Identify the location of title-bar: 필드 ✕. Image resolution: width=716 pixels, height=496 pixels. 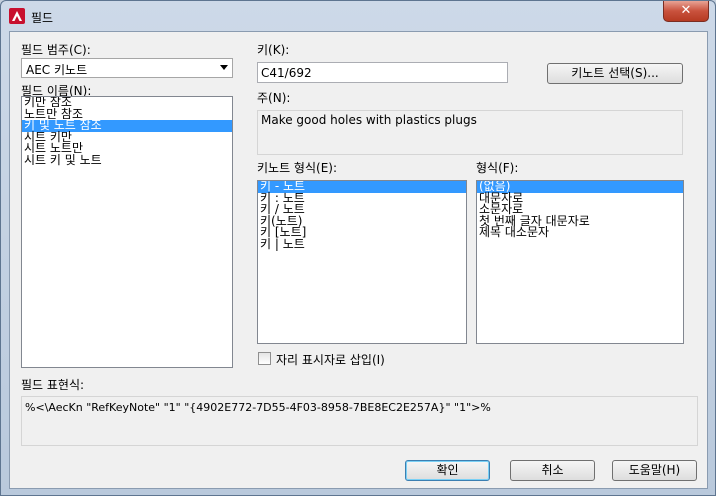
(358, 16).